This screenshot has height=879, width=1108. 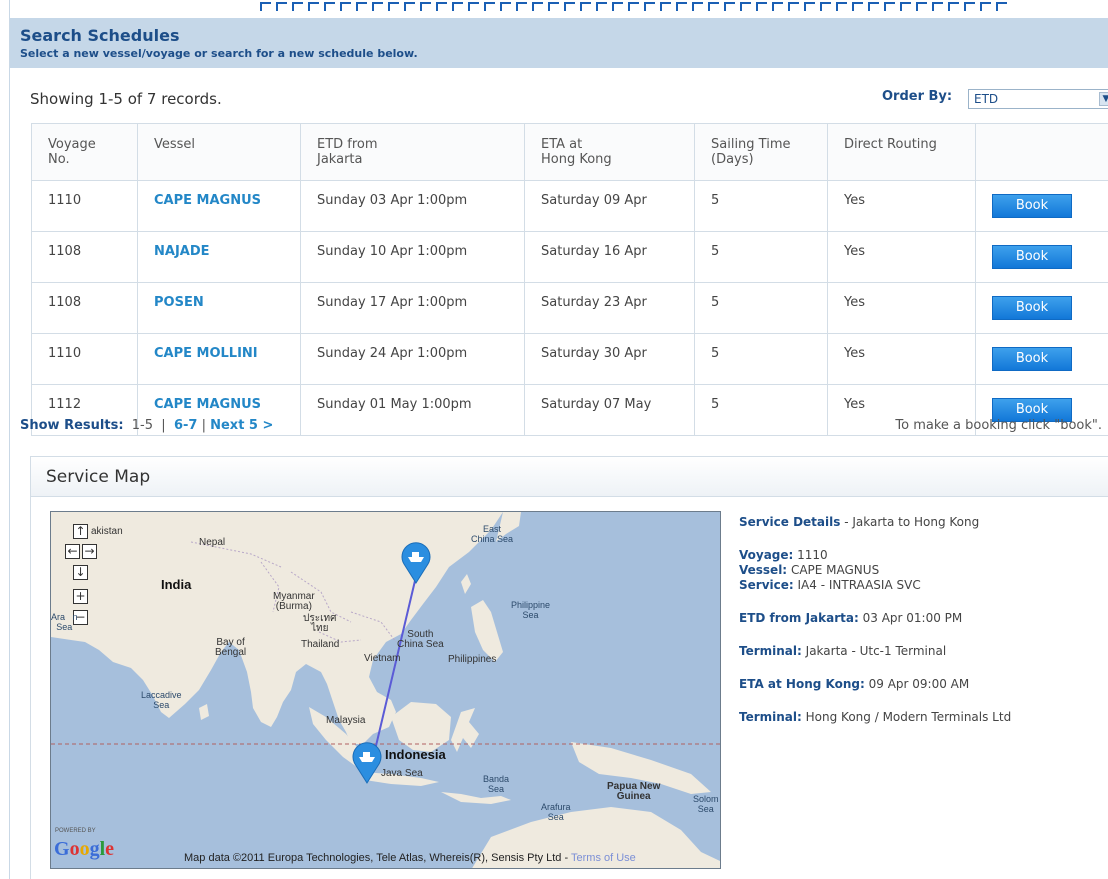 I want to click on etd-value: 03 Apr 01:00 PM, so click(x=912, y=618).